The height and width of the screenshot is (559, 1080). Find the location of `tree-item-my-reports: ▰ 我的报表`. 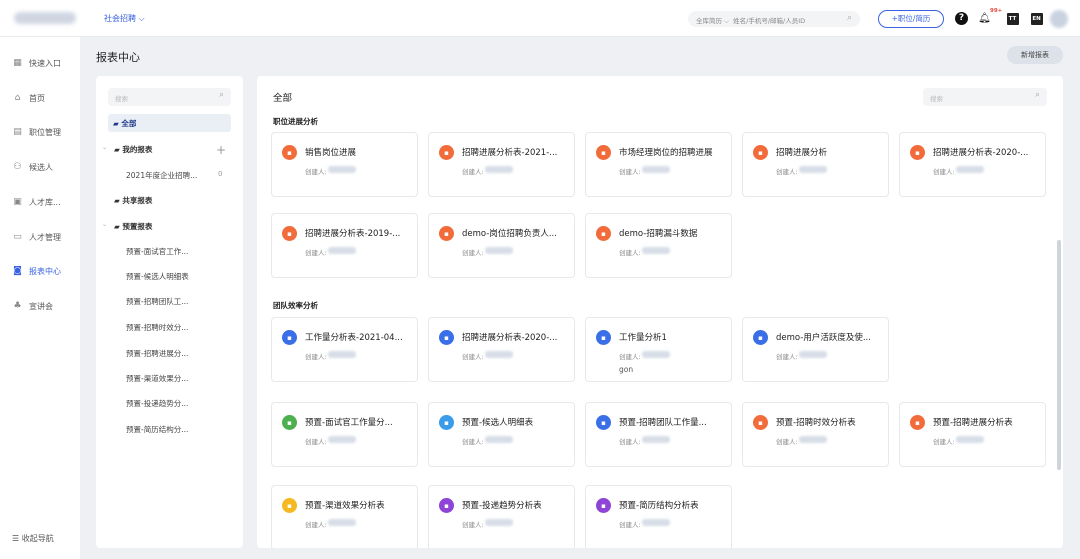

tree-item-my-reports: ▰ 我的报表 is located at coordinates (133, 149).